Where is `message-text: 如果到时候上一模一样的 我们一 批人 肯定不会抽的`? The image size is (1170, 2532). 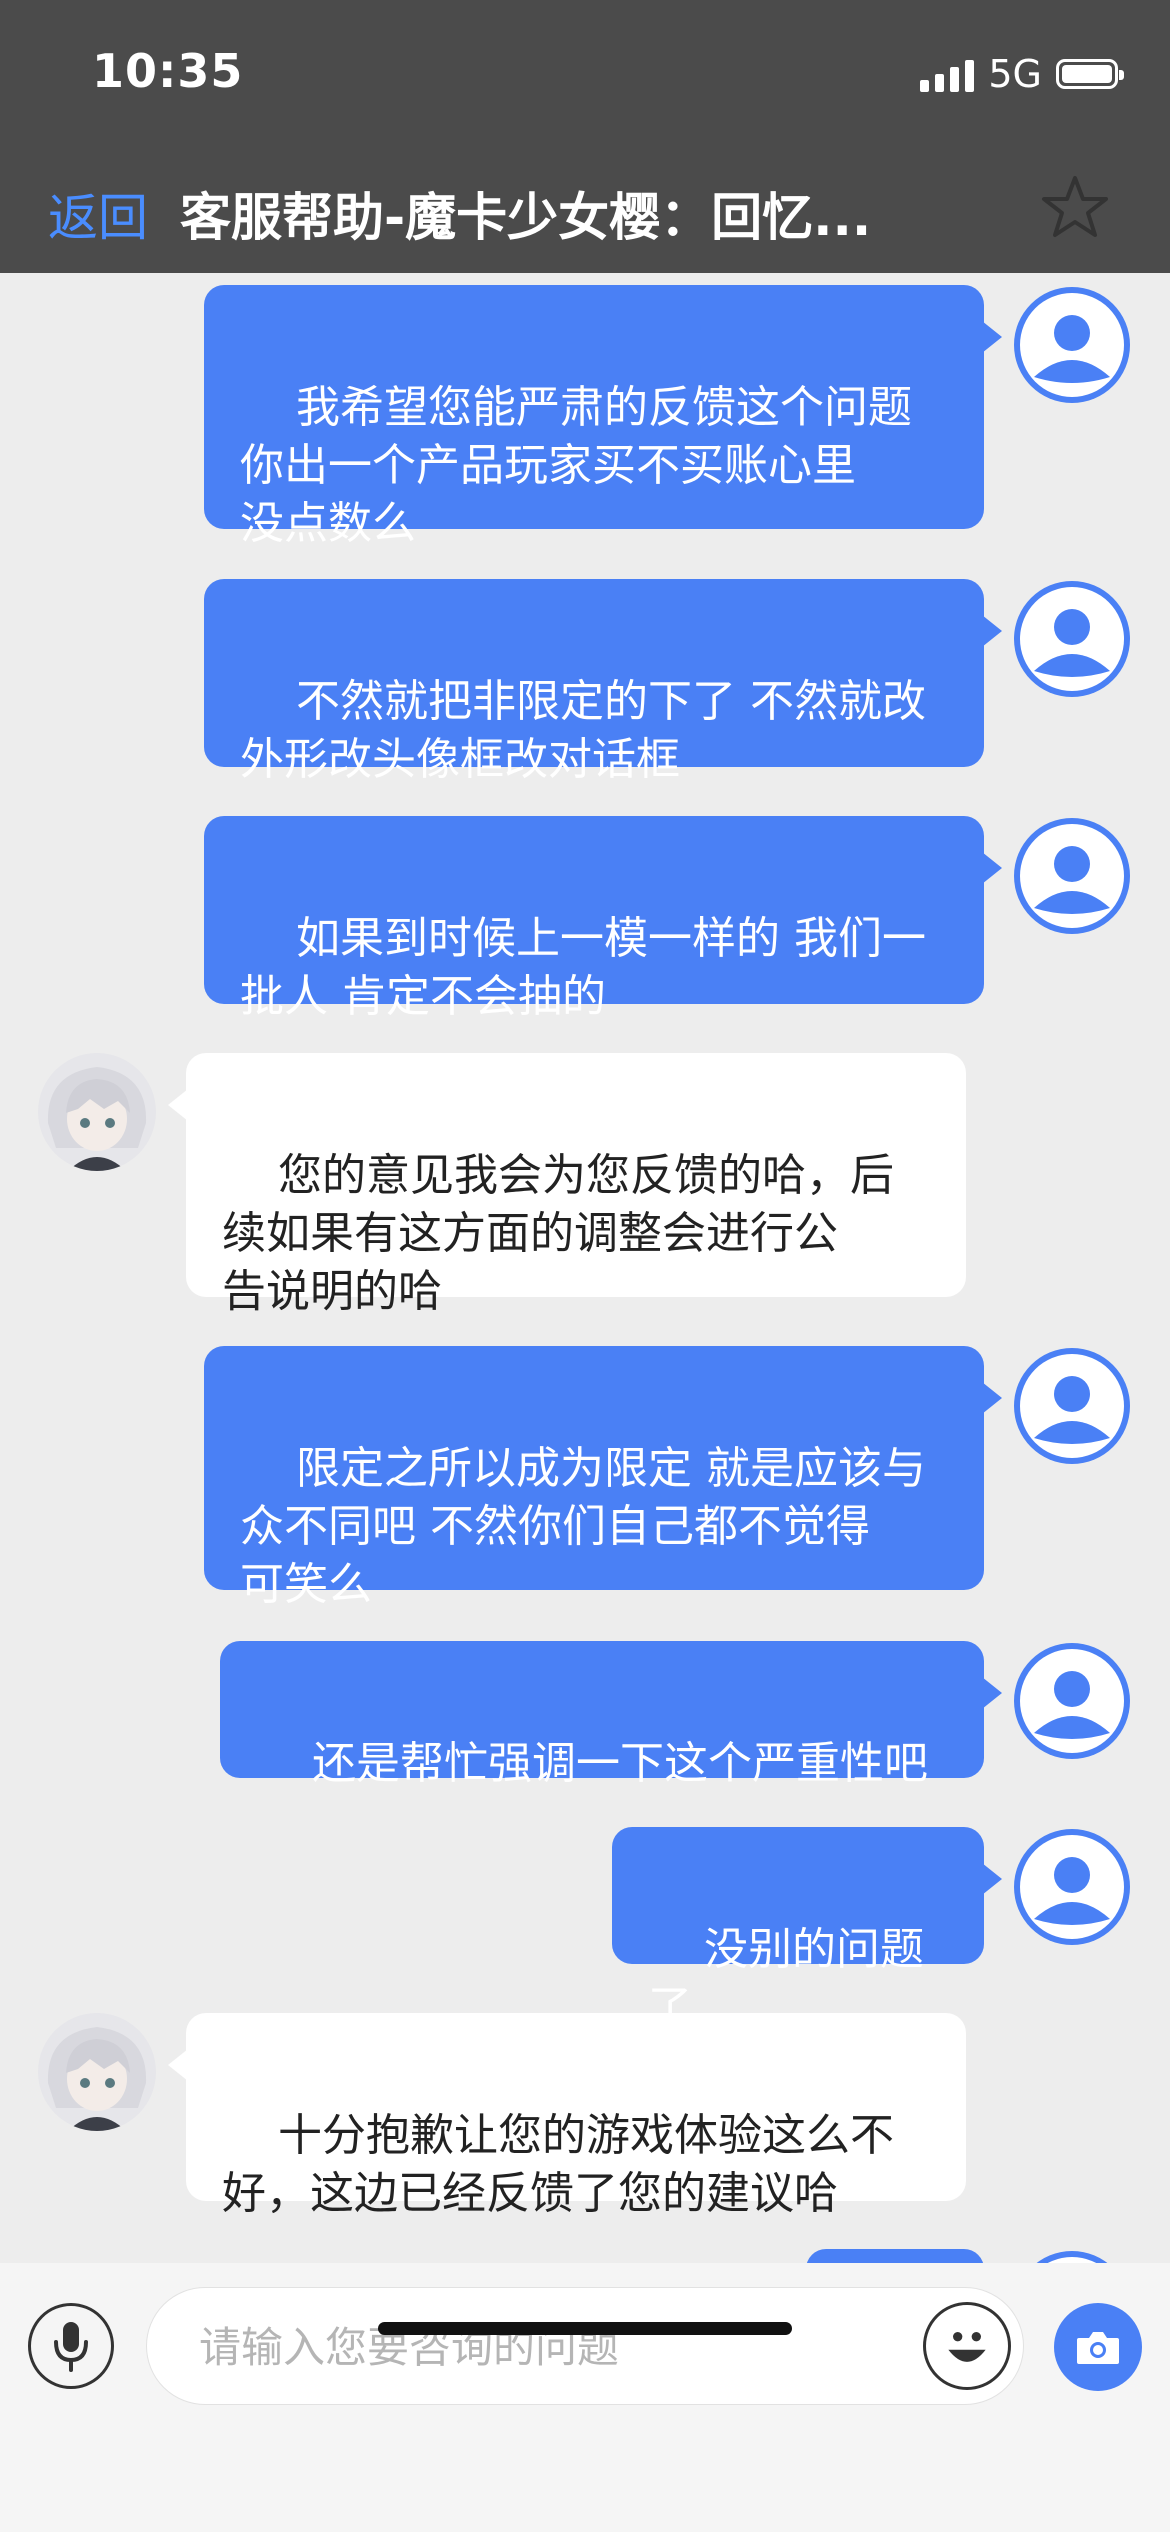 message-text: 如果到时候上一模一样的 我们一 批人 肯定不会抽的 is located at coordinates (583, 967).